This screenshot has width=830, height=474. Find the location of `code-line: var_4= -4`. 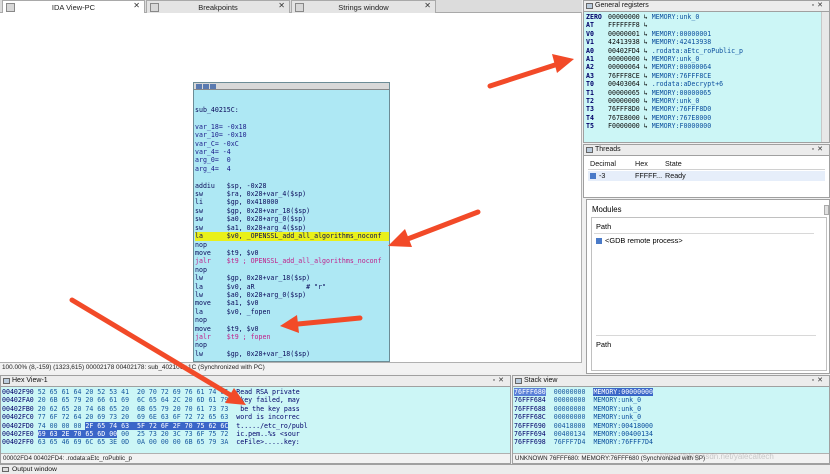

code-line: var_4= -4 is located at coordinates (292, 152).